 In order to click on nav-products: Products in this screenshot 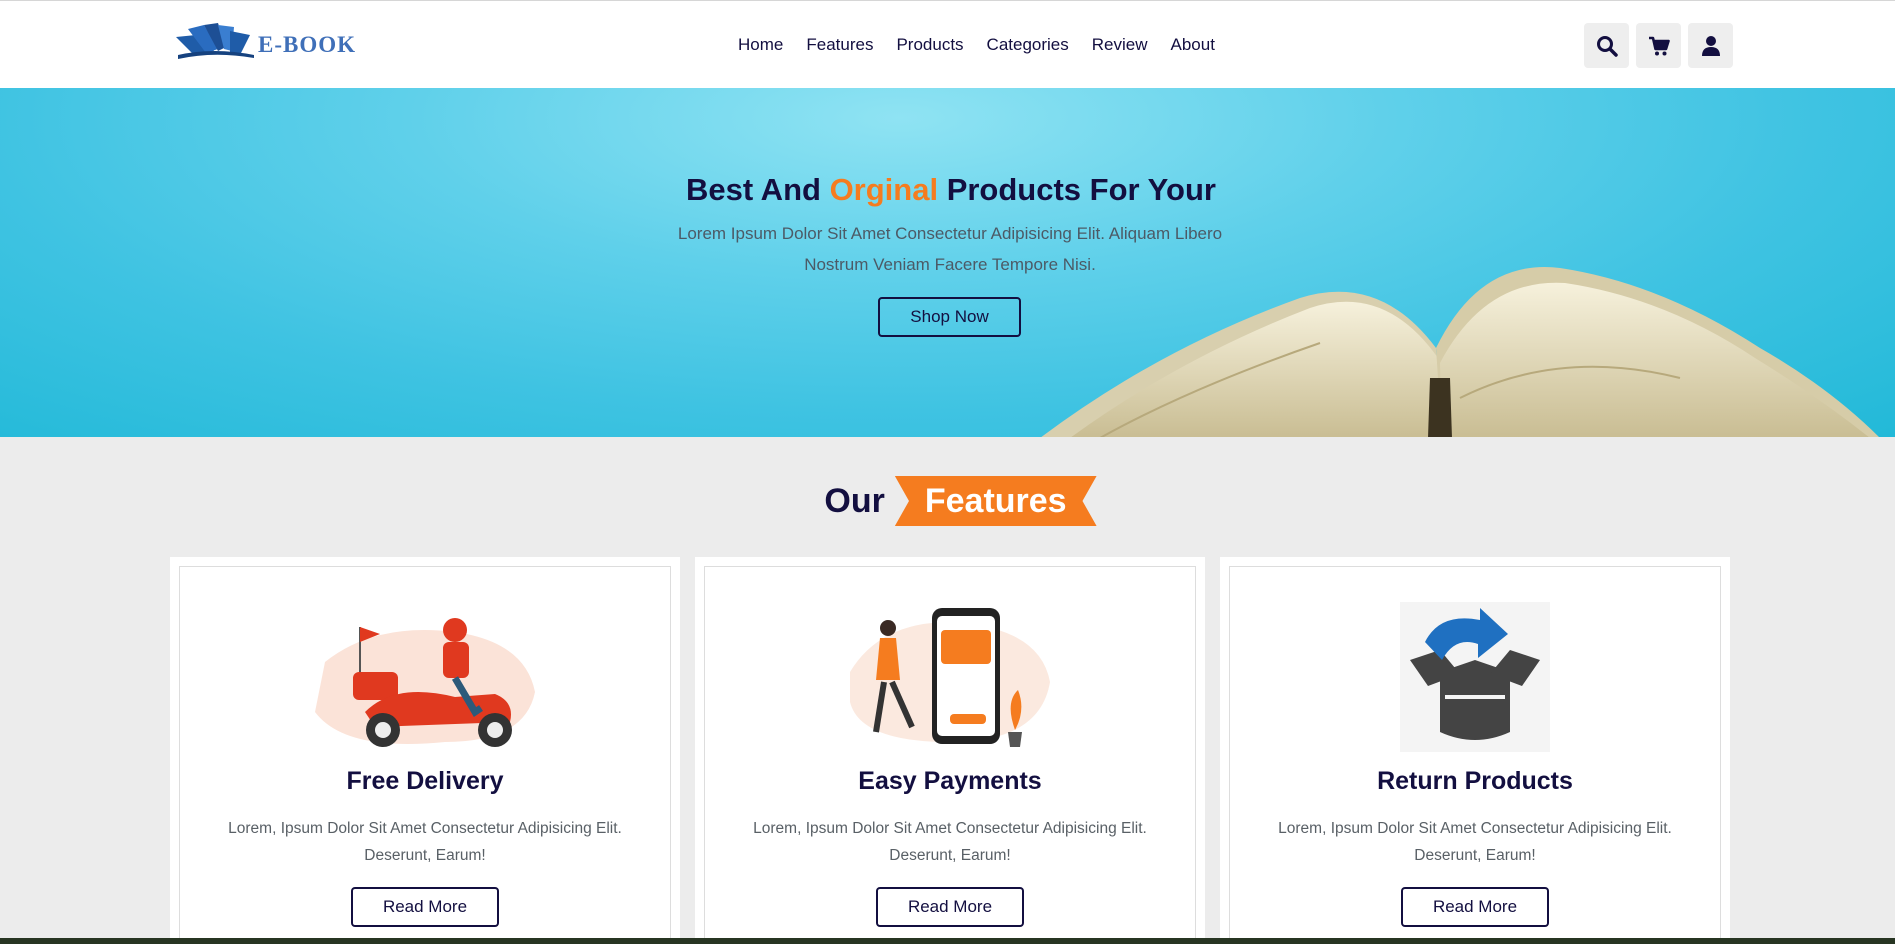, I will do `click(929, 45)`.